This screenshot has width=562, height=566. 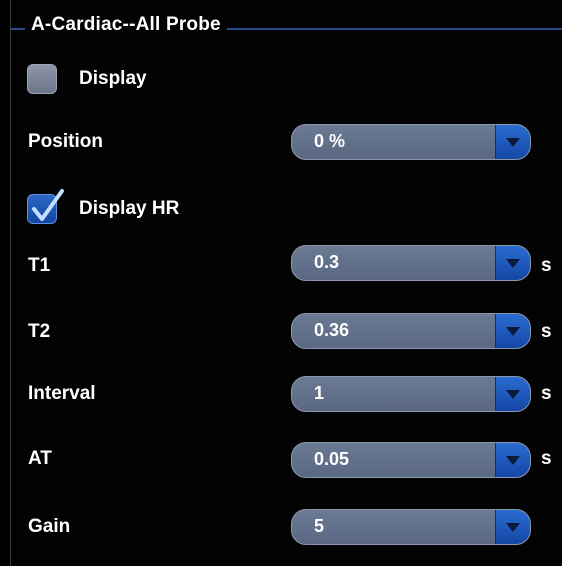 What do you see at coordinates (411, 331) in the screenshot?
I see `t2-select: 0.36` at bounding box center [411, 331].